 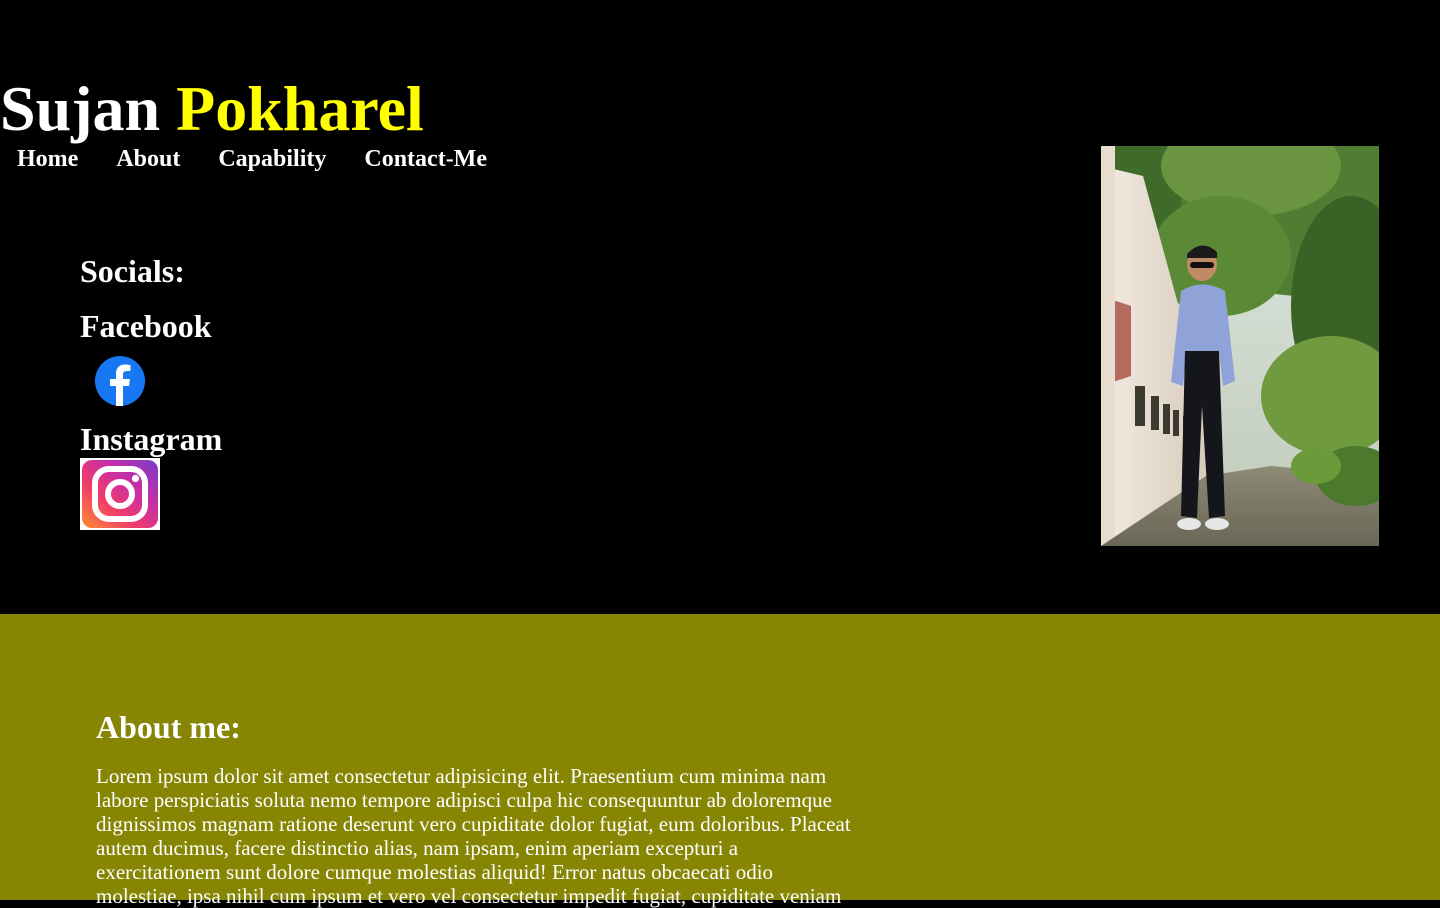 What do you see at coordinates (80, 108) in the screenshot?
I see `first-name: Sujan` at bounding box center [80, 108].